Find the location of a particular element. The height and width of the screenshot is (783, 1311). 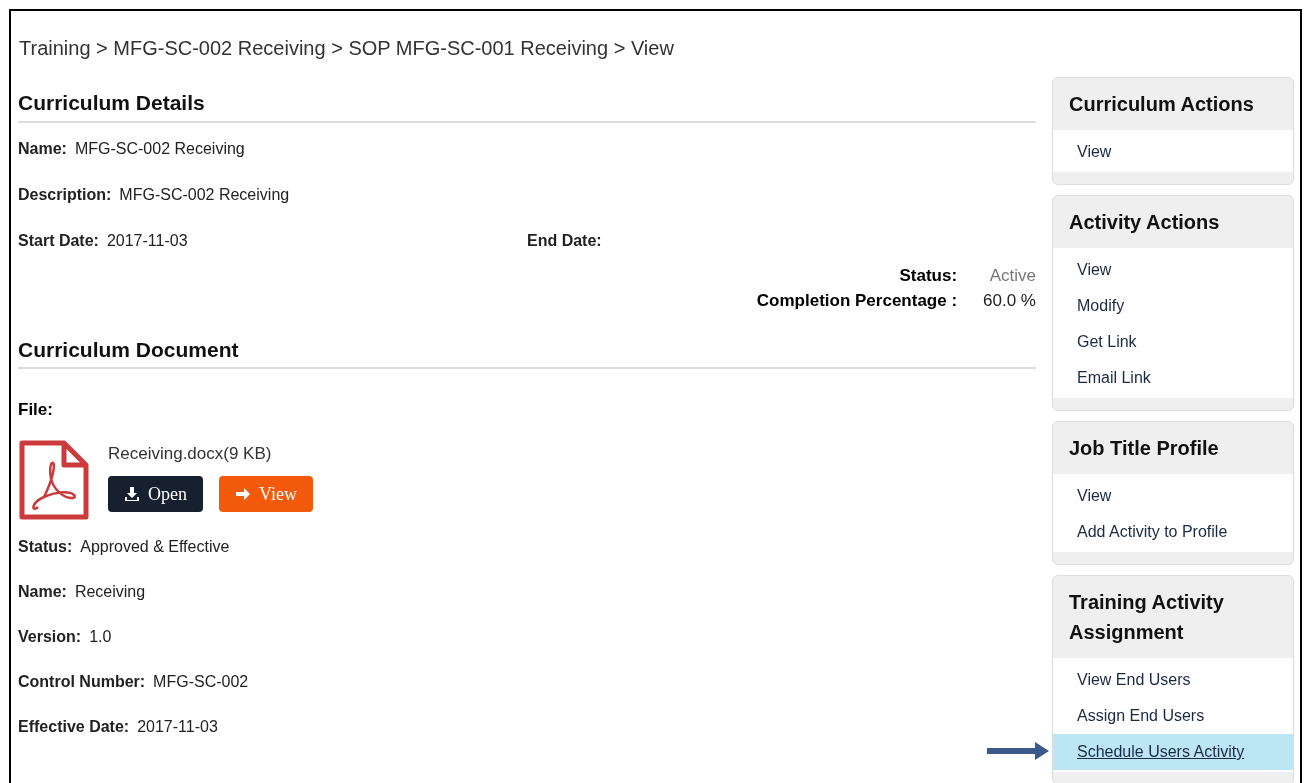

summary-value: 60.0 % is located at coordinates (1009, 301).